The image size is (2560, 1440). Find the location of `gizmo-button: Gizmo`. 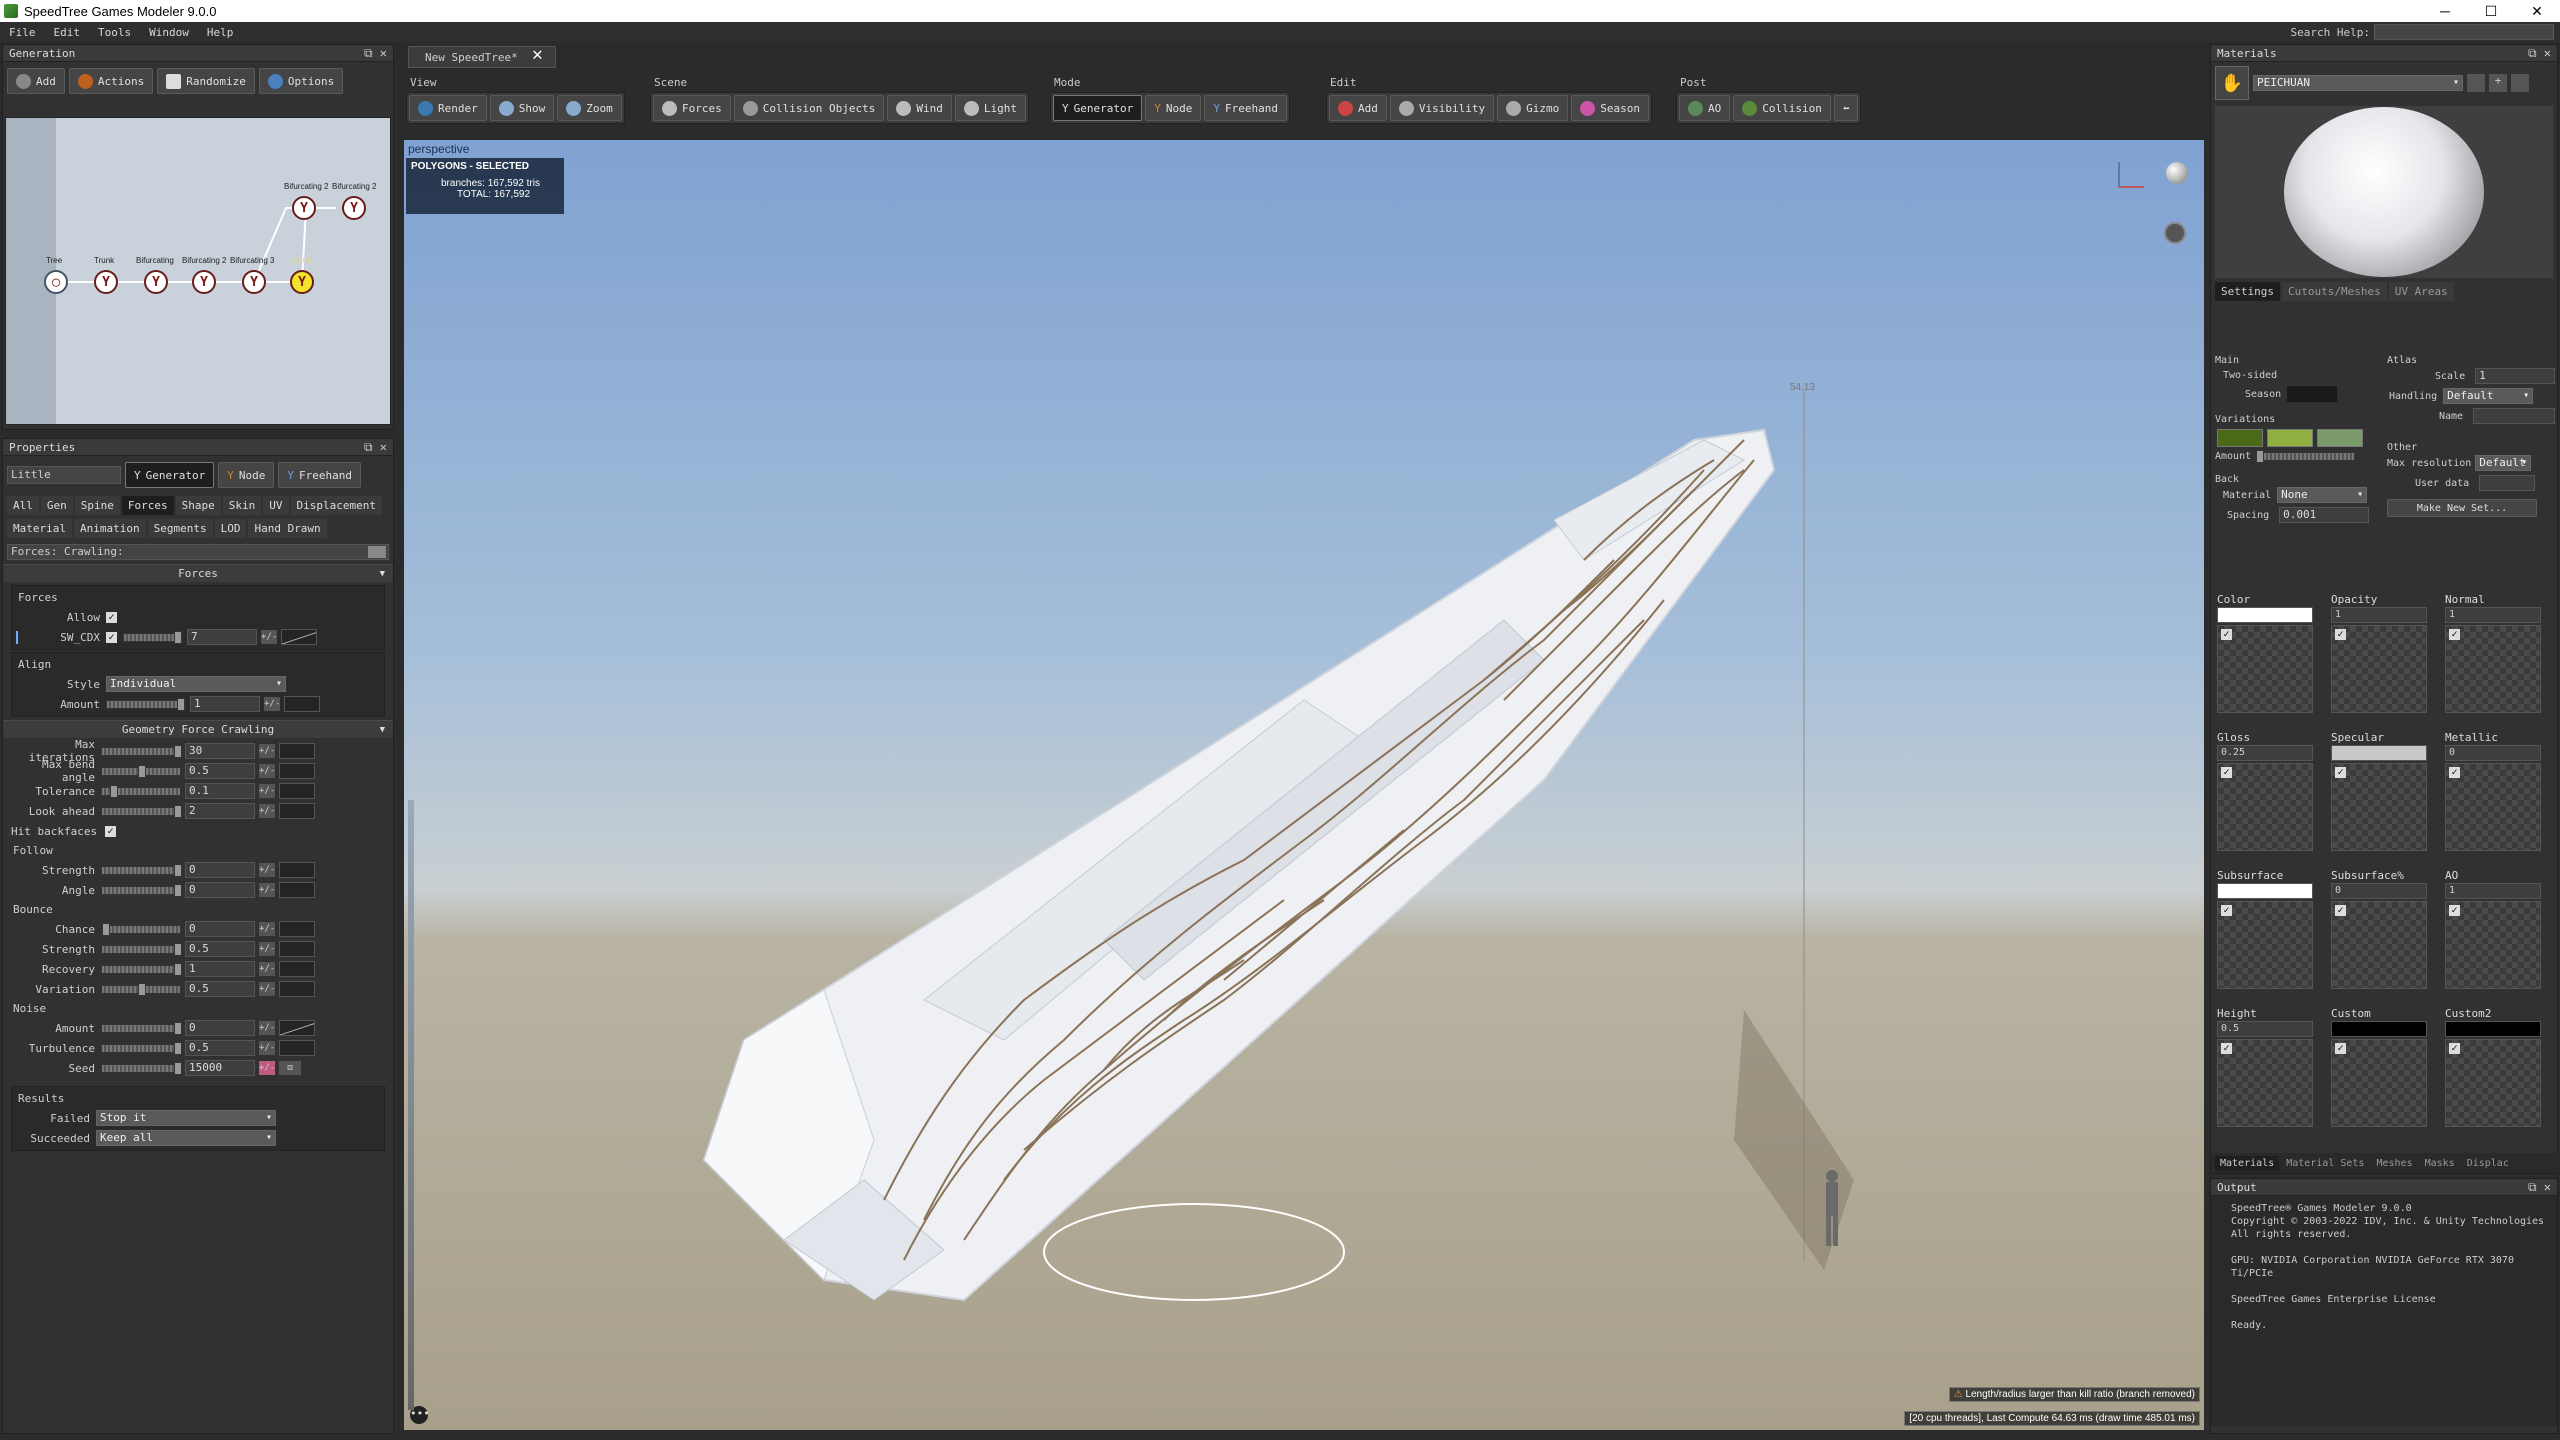

gizmo-button: Gizmo is located at coordinates (1533, 108).